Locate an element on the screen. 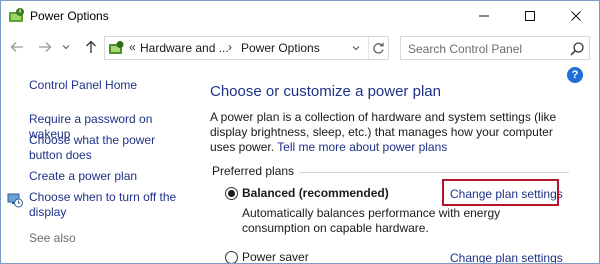  maximize-button is located at coordinates (530, 16).